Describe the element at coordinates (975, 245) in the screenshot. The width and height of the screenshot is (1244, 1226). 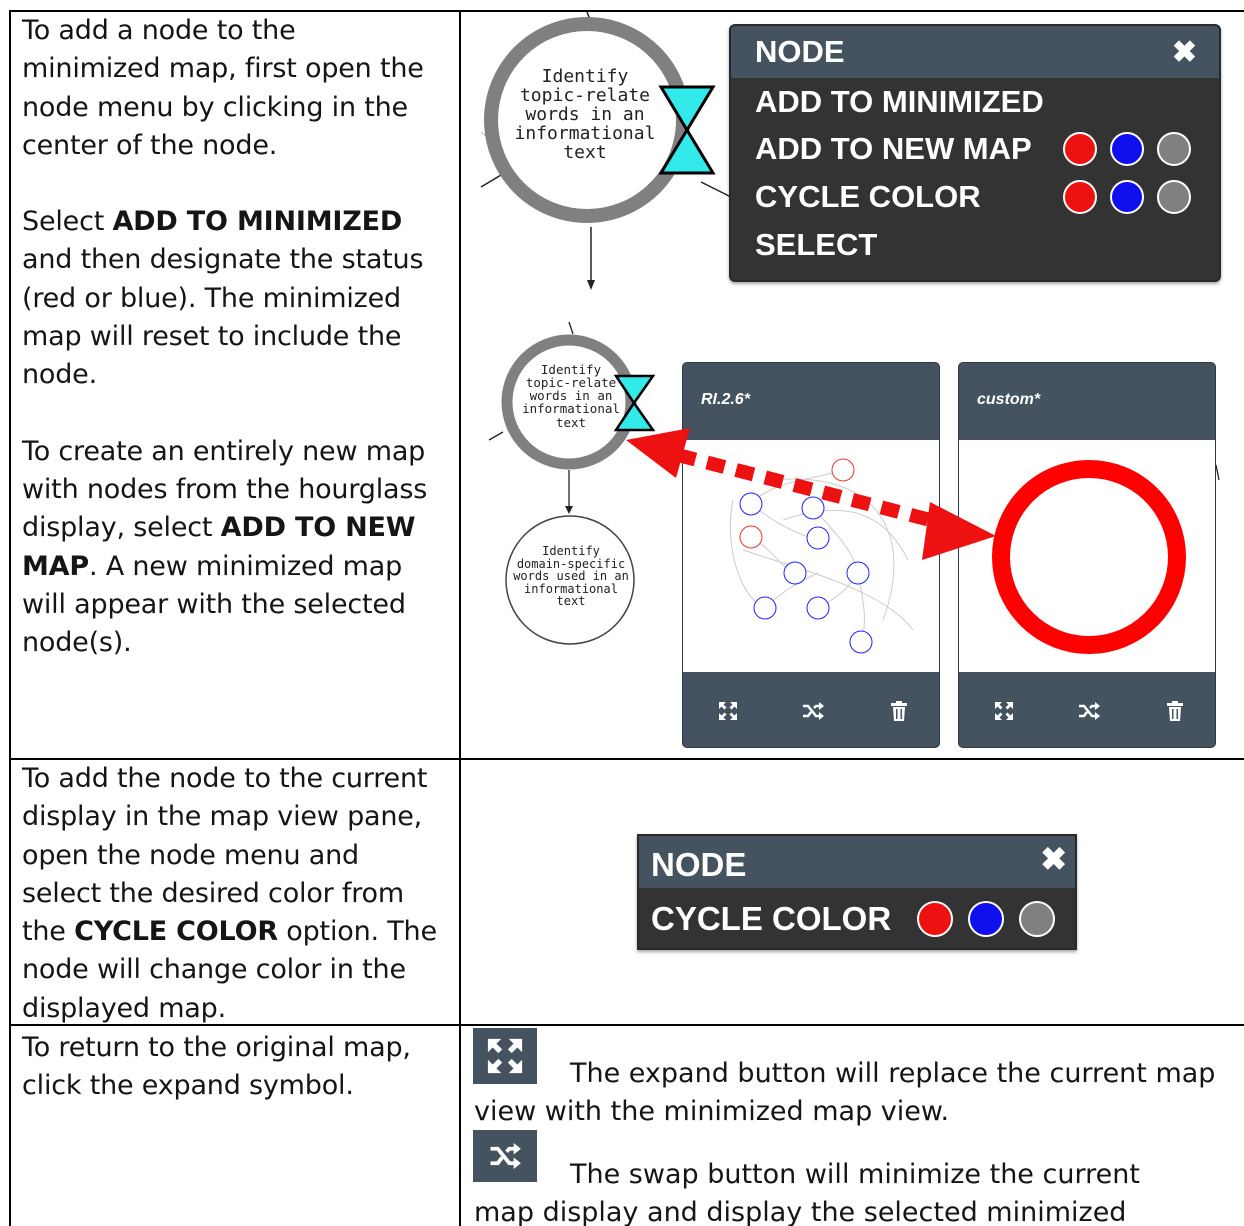
I see `menu-item-select: SELECT` at that location.